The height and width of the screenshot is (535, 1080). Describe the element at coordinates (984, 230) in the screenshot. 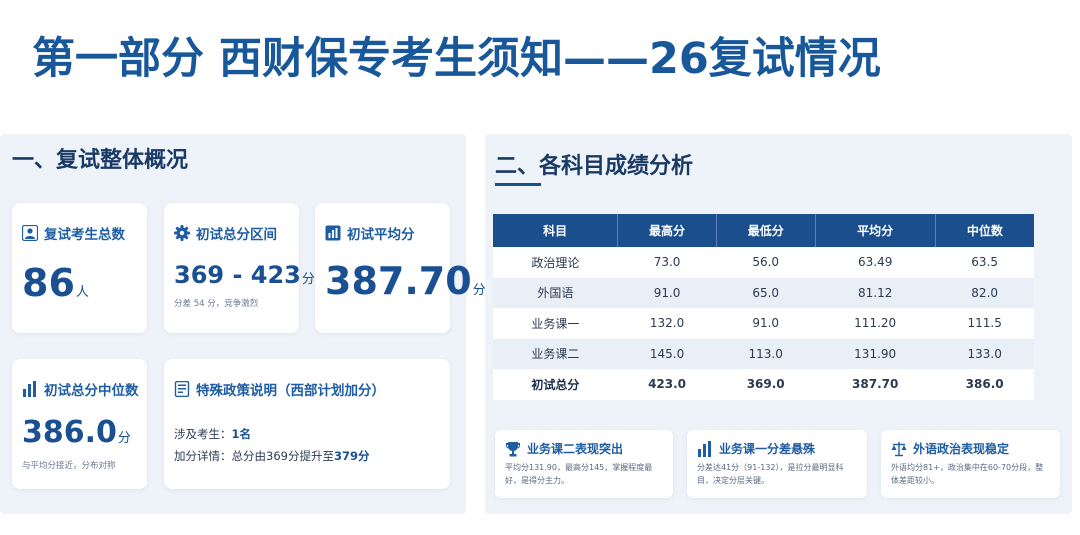

I see `table-header-cell: 中位数` at that location.